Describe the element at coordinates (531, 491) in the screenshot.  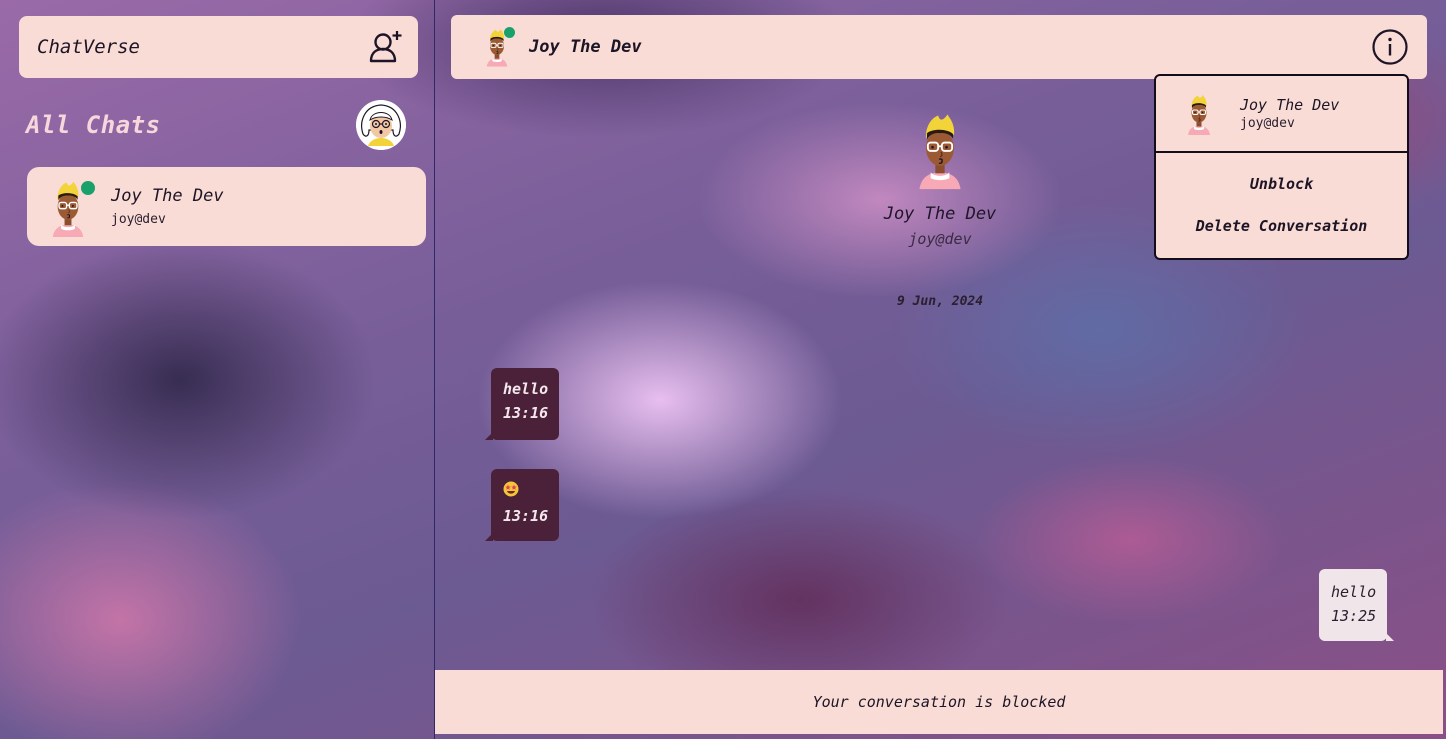
I see `message-emoji` at that location.